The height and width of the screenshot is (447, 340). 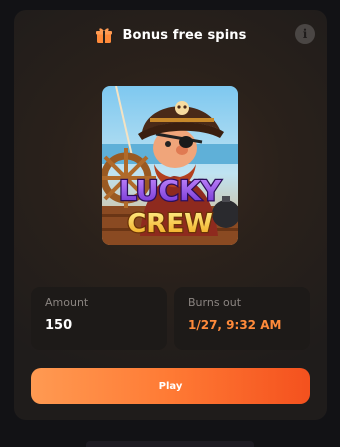 I want to click on header-title: Bonus free spins, so click(x=184, y=35).